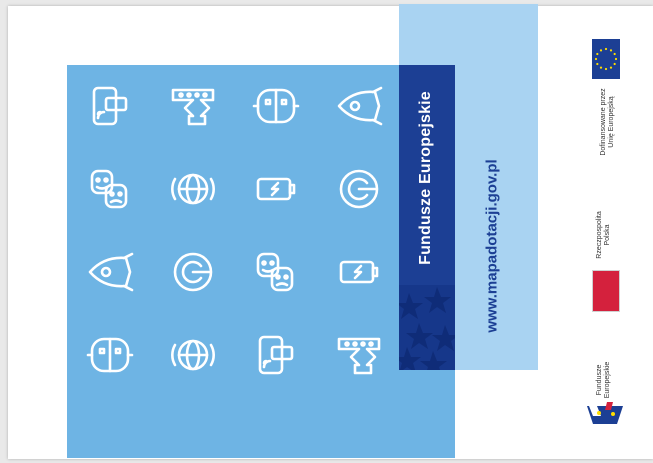 The width and height of the screenshot is (653, 463). I want to click on pl-label-line1: Rzeczpospolita, so click(599, 235).